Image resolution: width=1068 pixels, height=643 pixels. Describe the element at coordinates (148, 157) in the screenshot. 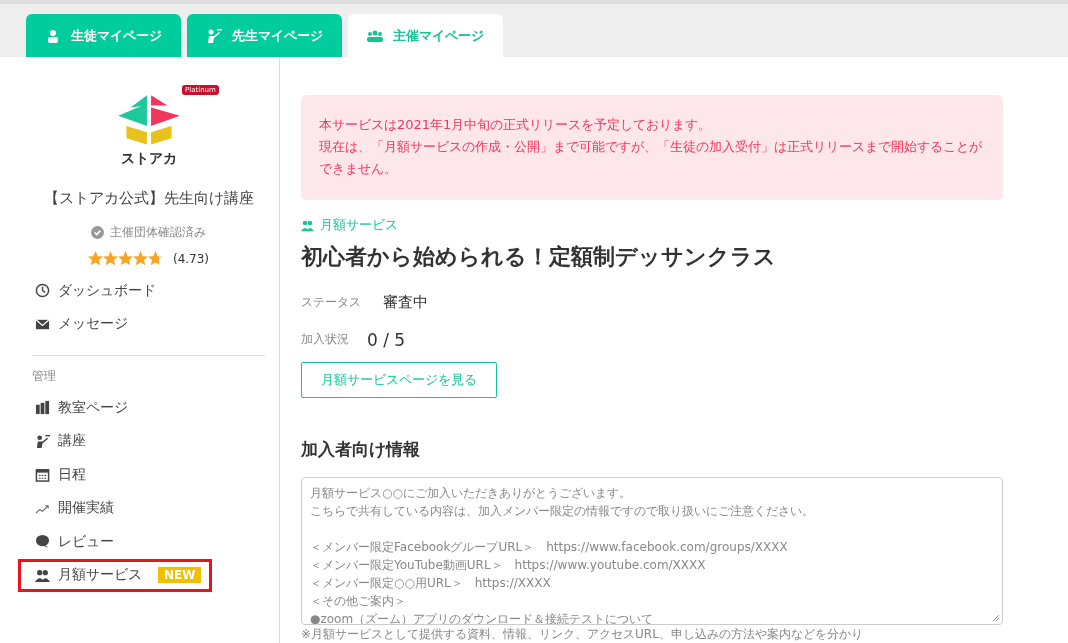

I see `logo-text: ストアカ` at that location.